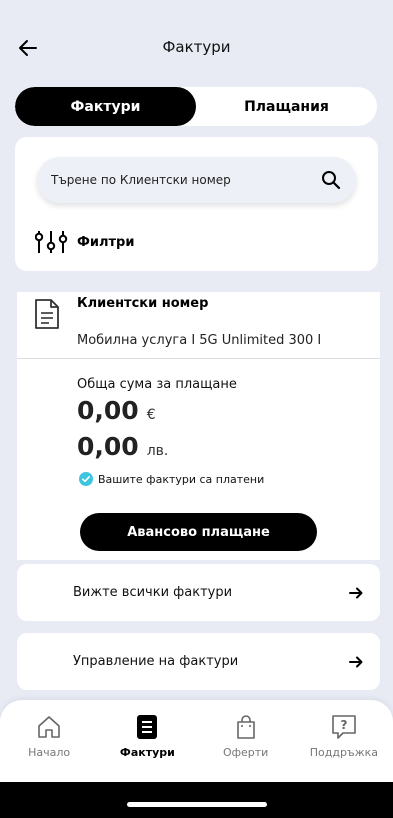  Describe the element at coordinates (151, 415) in the screenshot. I see `currency-eur: €` at that location.